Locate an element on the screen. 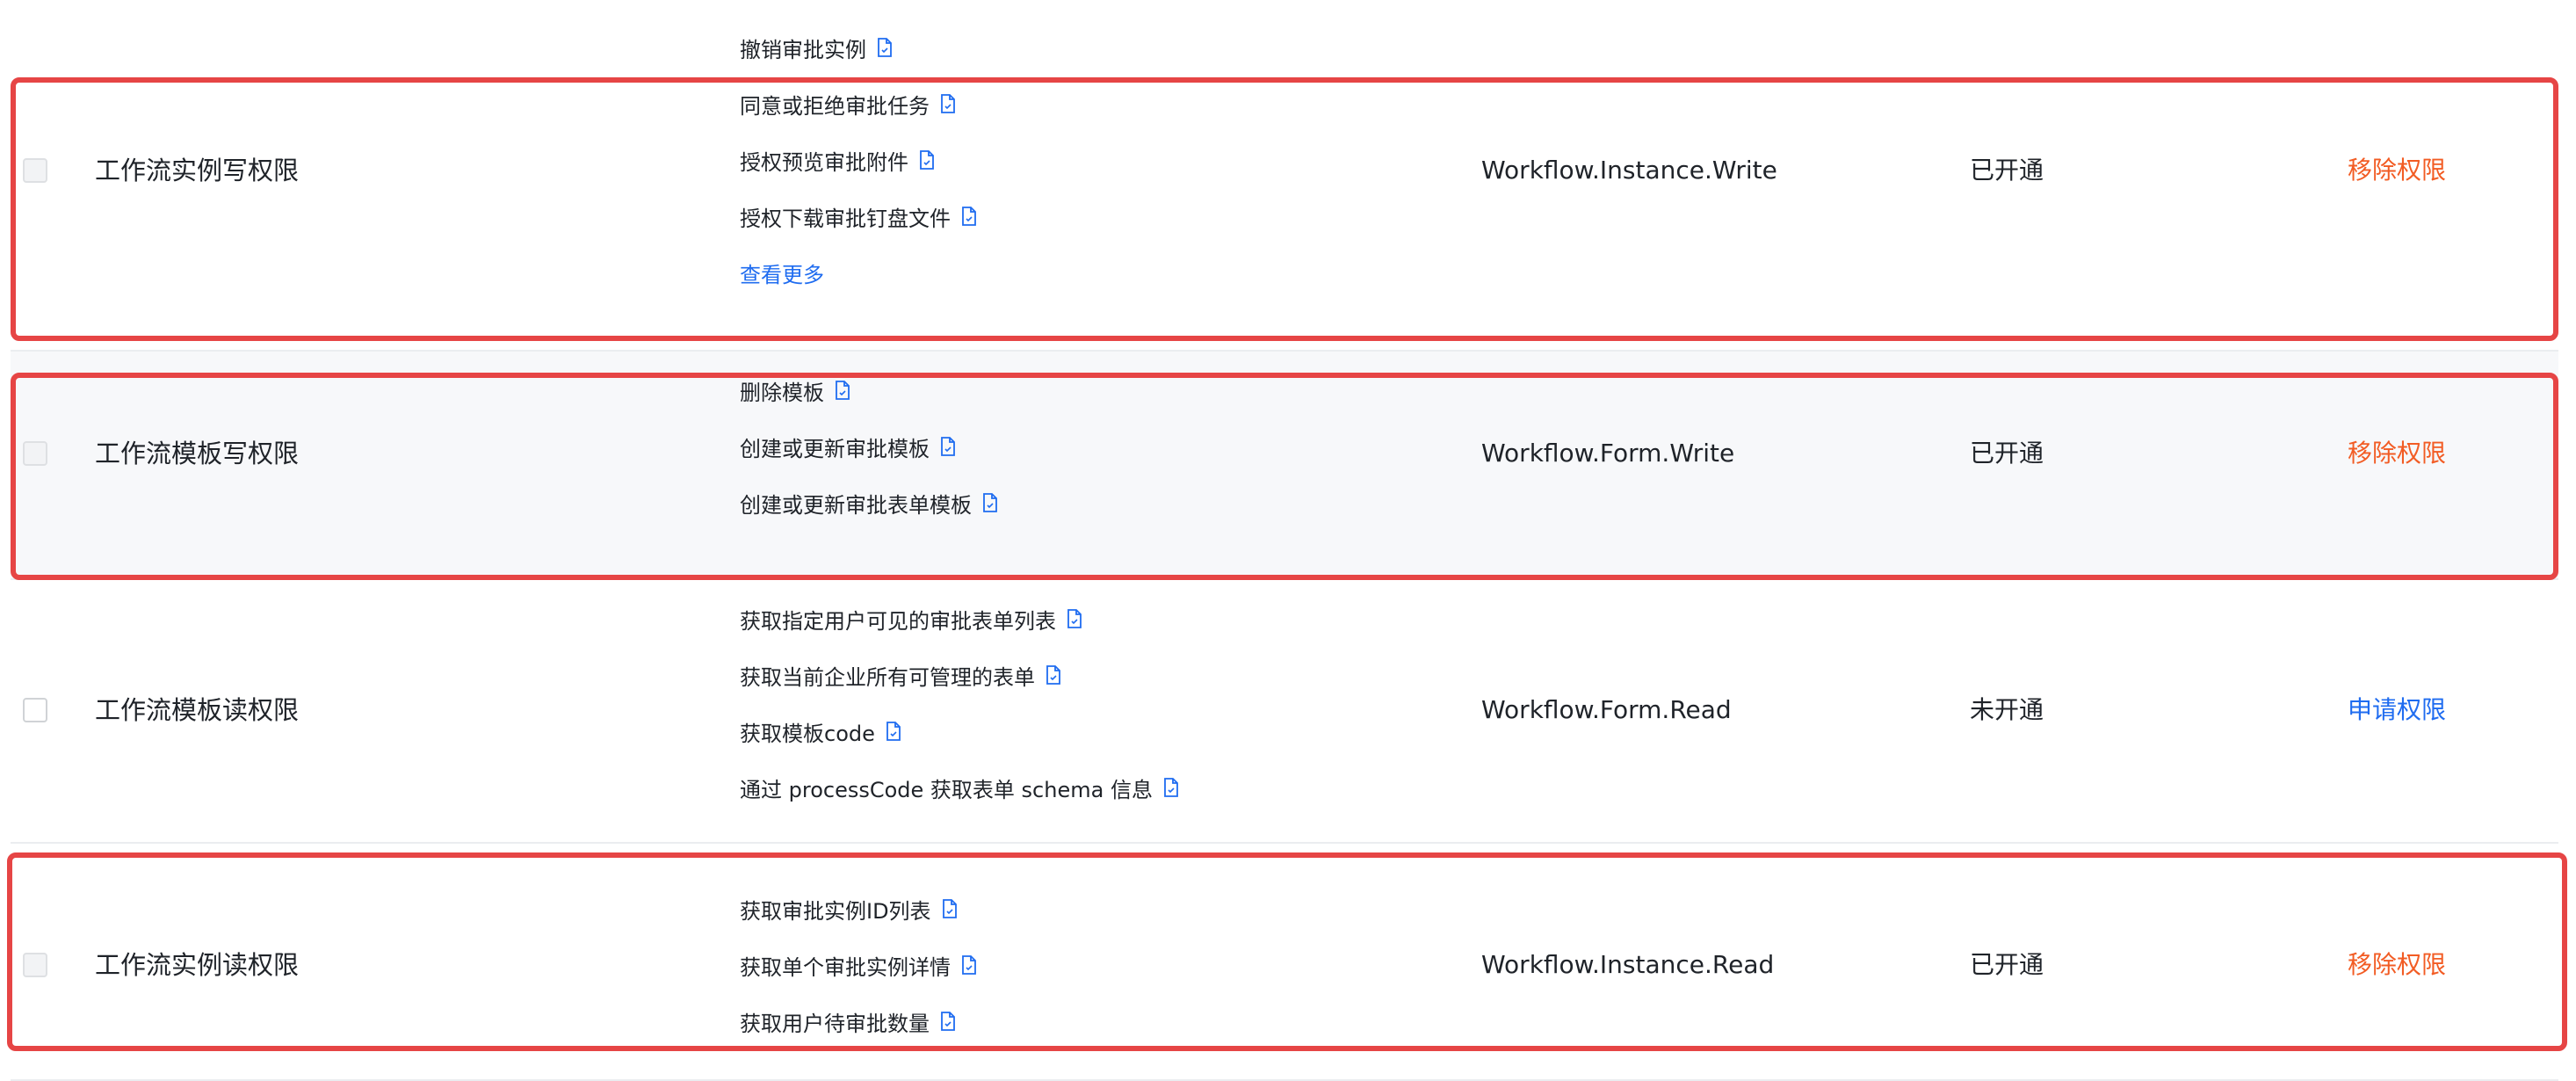 This screenshot has height=1081, width=2576. api-name: 获取当前企业所有可管理的表单 is located at coordinates (887, 677).